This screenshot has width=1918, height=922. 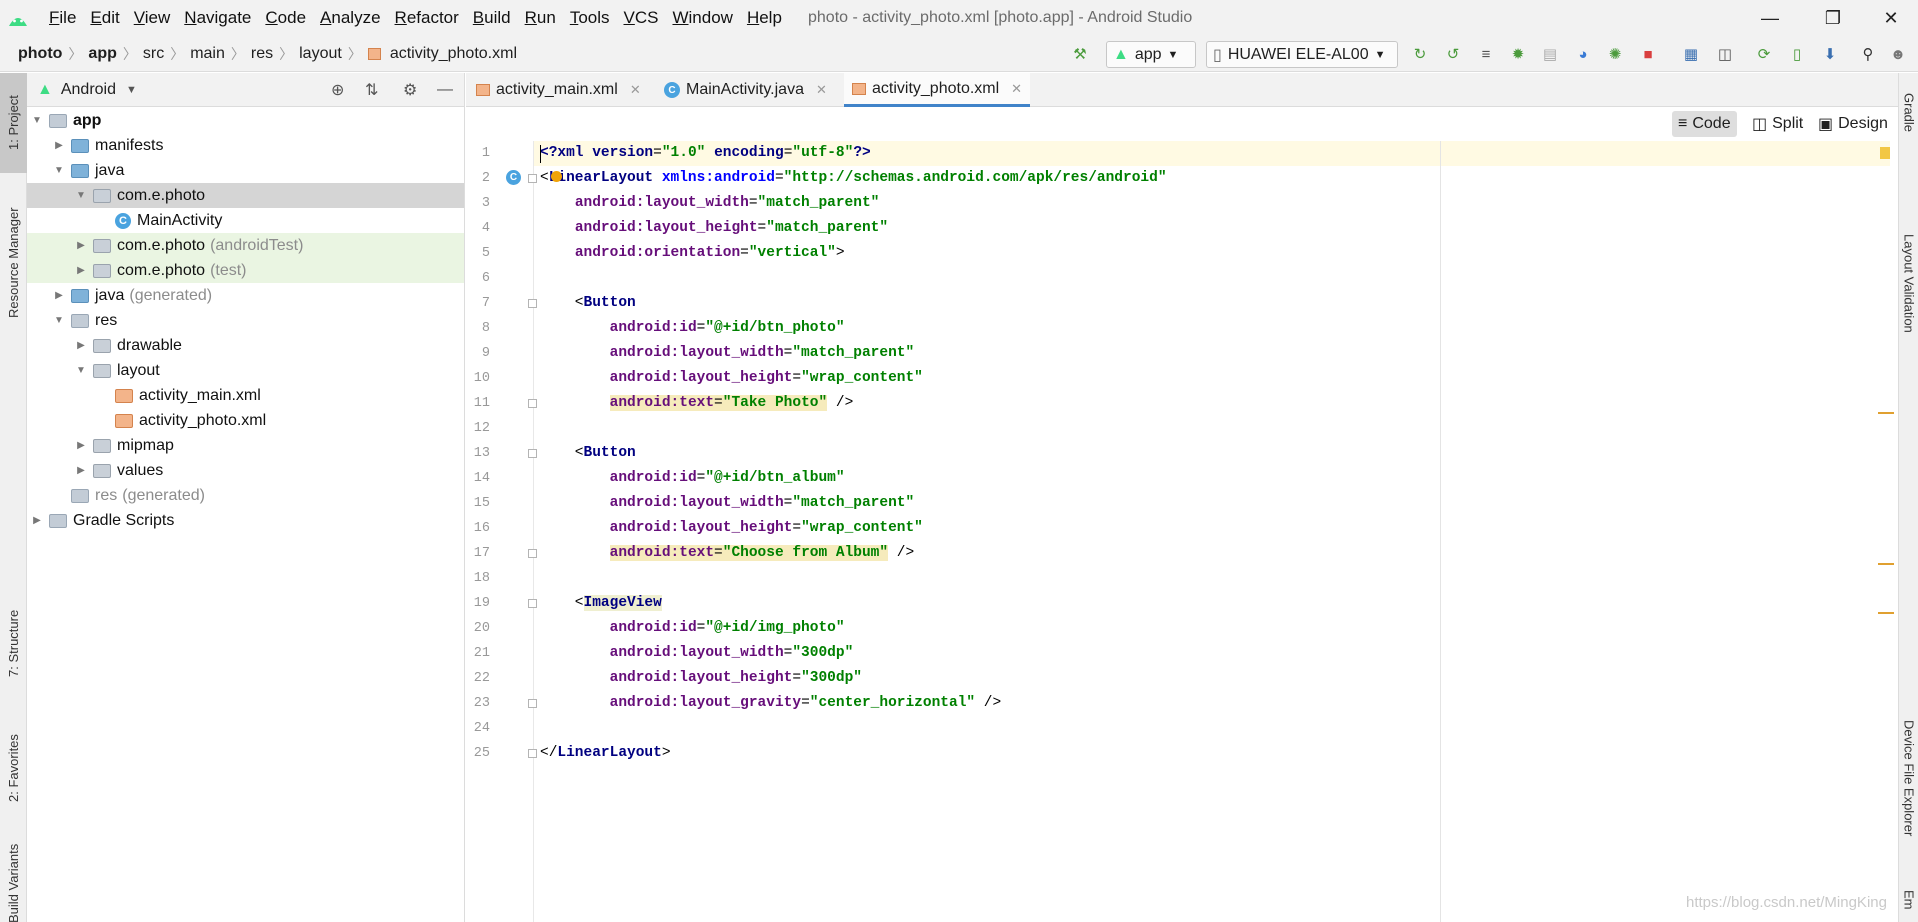 I want to click on tree-item: activity_photo.xml, so click(x=245, y=420).